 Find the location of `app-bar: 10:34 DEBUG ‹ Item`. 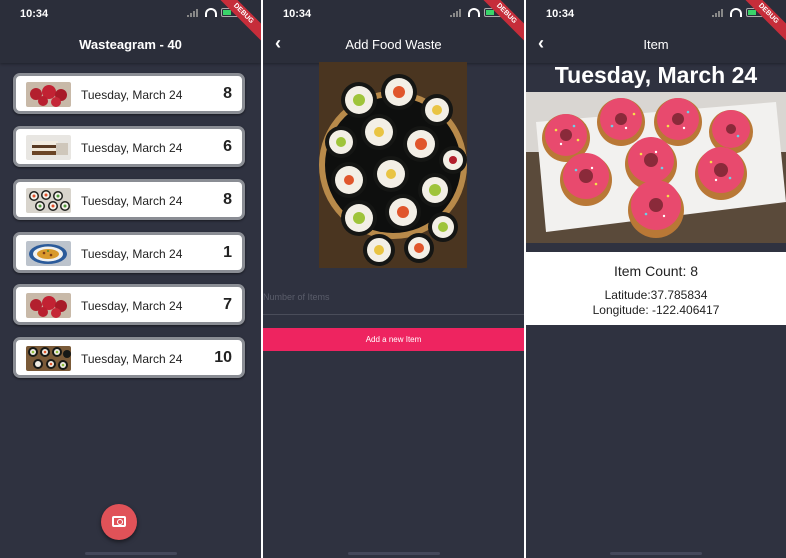

app-bar: 10:34 DEBUG ‹ Item is located at coordinates (656, 31).